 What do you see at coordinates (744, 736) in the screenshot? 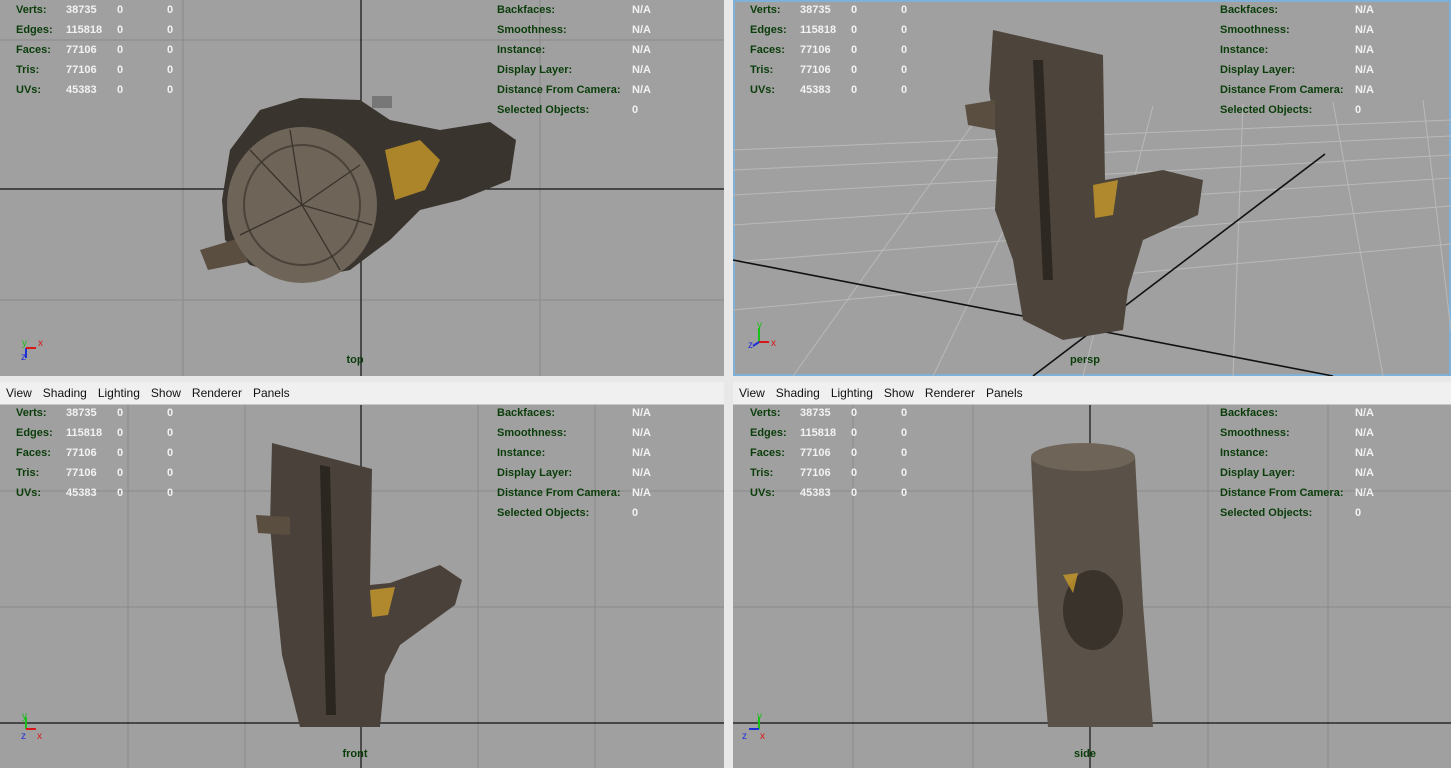
I see `svg-text: z` at bounding box center [744, 736].